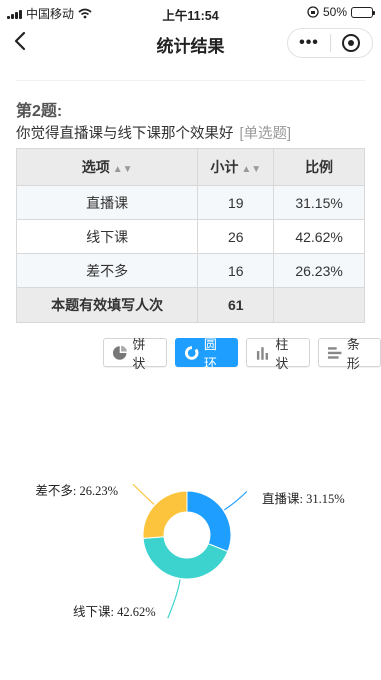 This screenshot has width=381, height=680. I want to click on cell-option: 差不多, so click(107, 270).